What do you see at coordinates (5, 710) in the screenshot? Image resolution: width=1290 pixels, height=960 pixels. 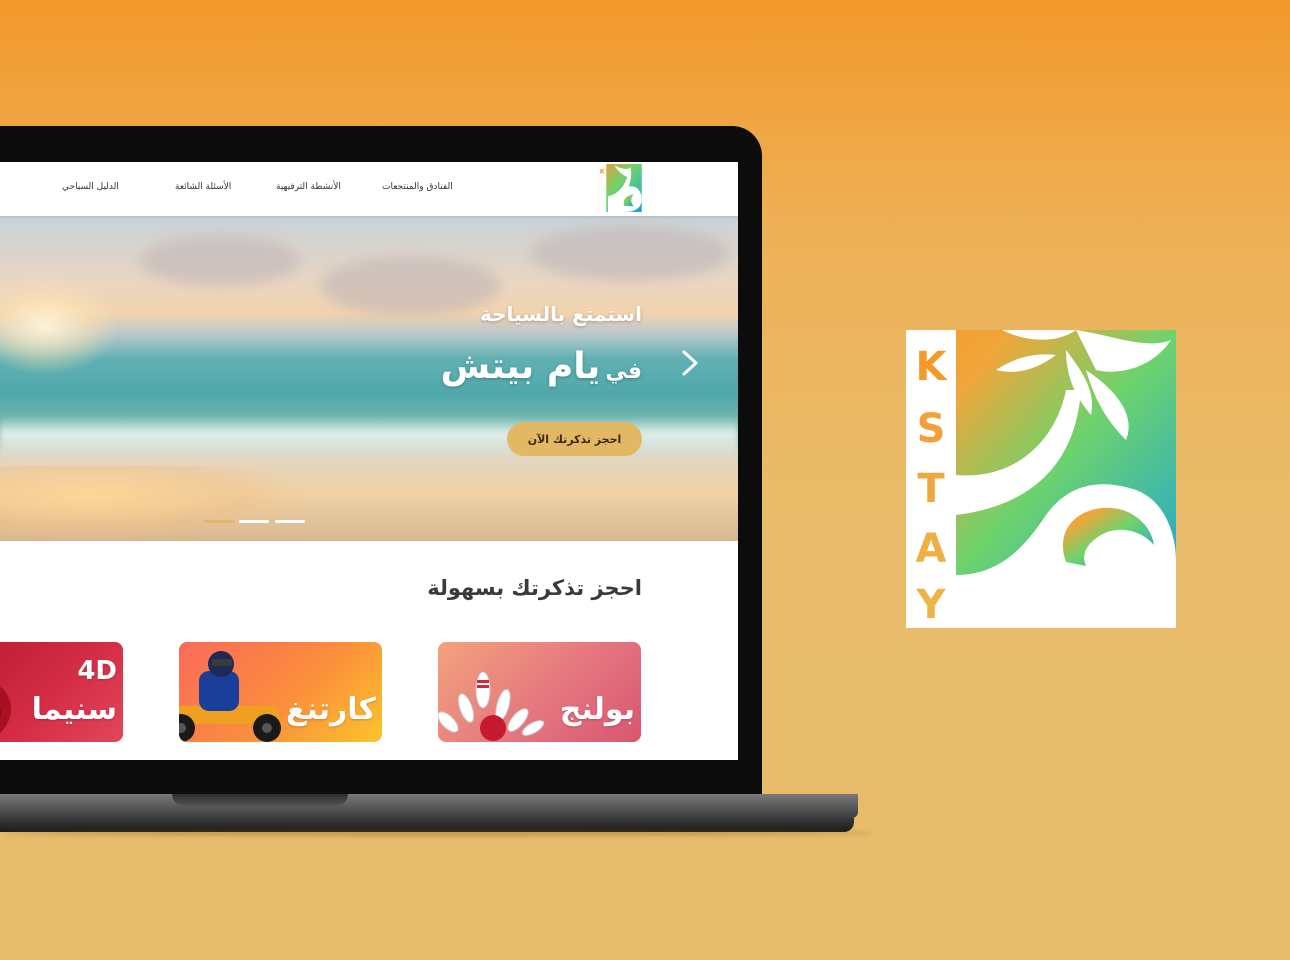 I see `cinema-character-icon` at bounding box center [5, 710].